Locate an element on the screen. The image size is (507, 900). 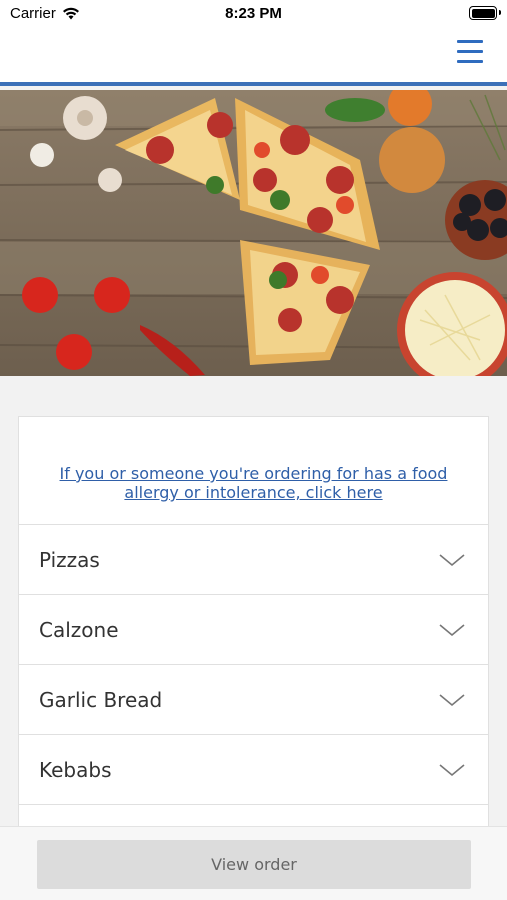
status-bar: Carrier 8:23 PM is located at coordinates (253, 14).